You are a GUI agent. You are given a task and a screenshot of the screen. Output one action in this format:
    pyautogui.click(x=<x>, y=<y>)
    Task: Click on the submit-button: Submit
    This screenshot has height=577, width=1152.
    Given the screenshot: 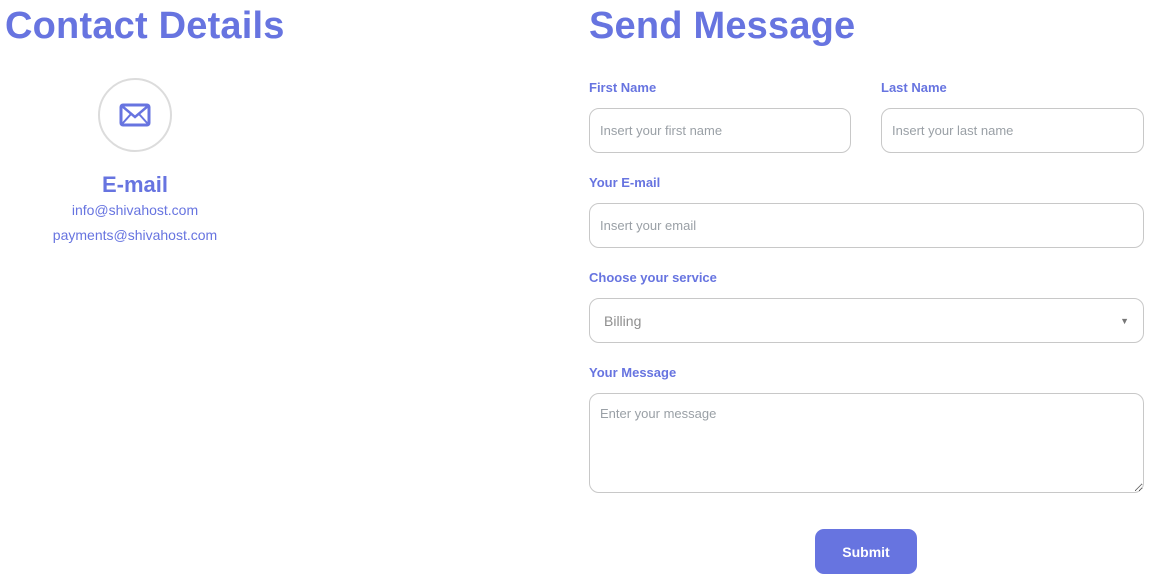 What is the action you would take?
    pyautogui.click(x=866, y=551)
    